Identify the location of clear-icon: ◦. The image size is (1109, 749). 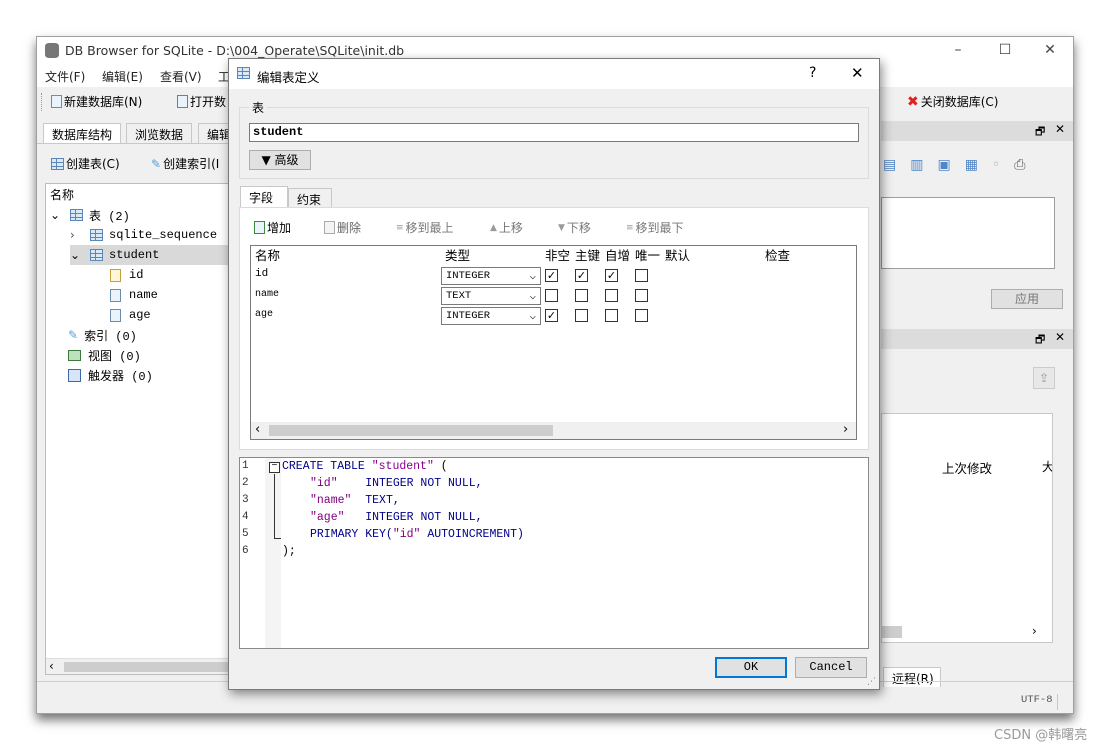
(996, 167).